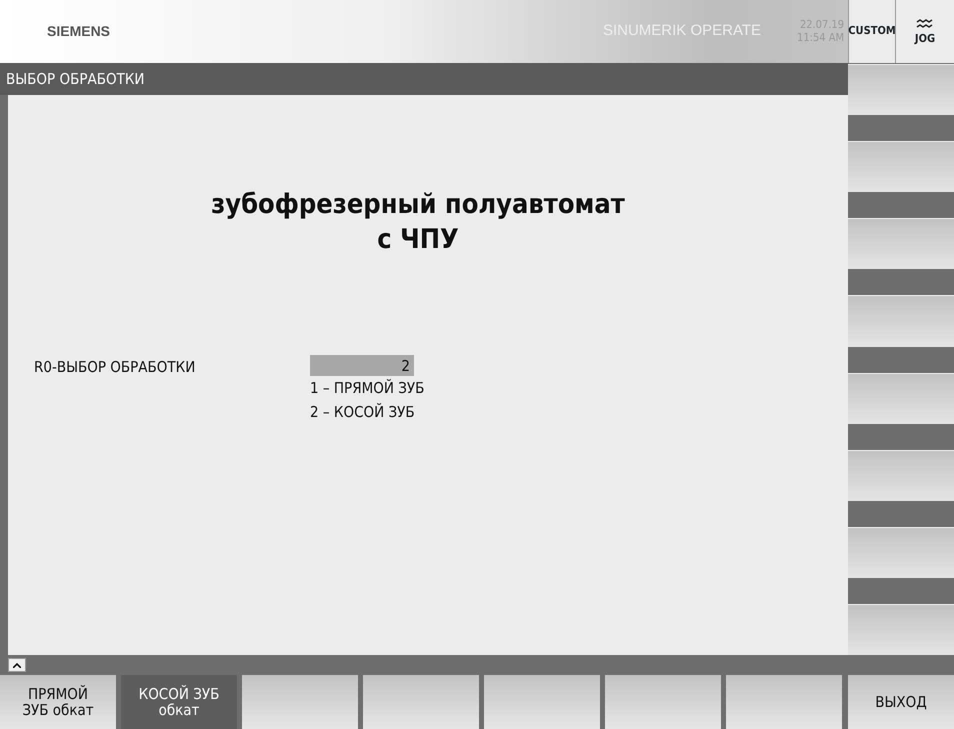 This screenshot has height=729, width=954. What do you see at coordinates (901, 702) in the screenshot?
I see `exit-softkey: ВЫХОД` at bounding box center [901, 702].